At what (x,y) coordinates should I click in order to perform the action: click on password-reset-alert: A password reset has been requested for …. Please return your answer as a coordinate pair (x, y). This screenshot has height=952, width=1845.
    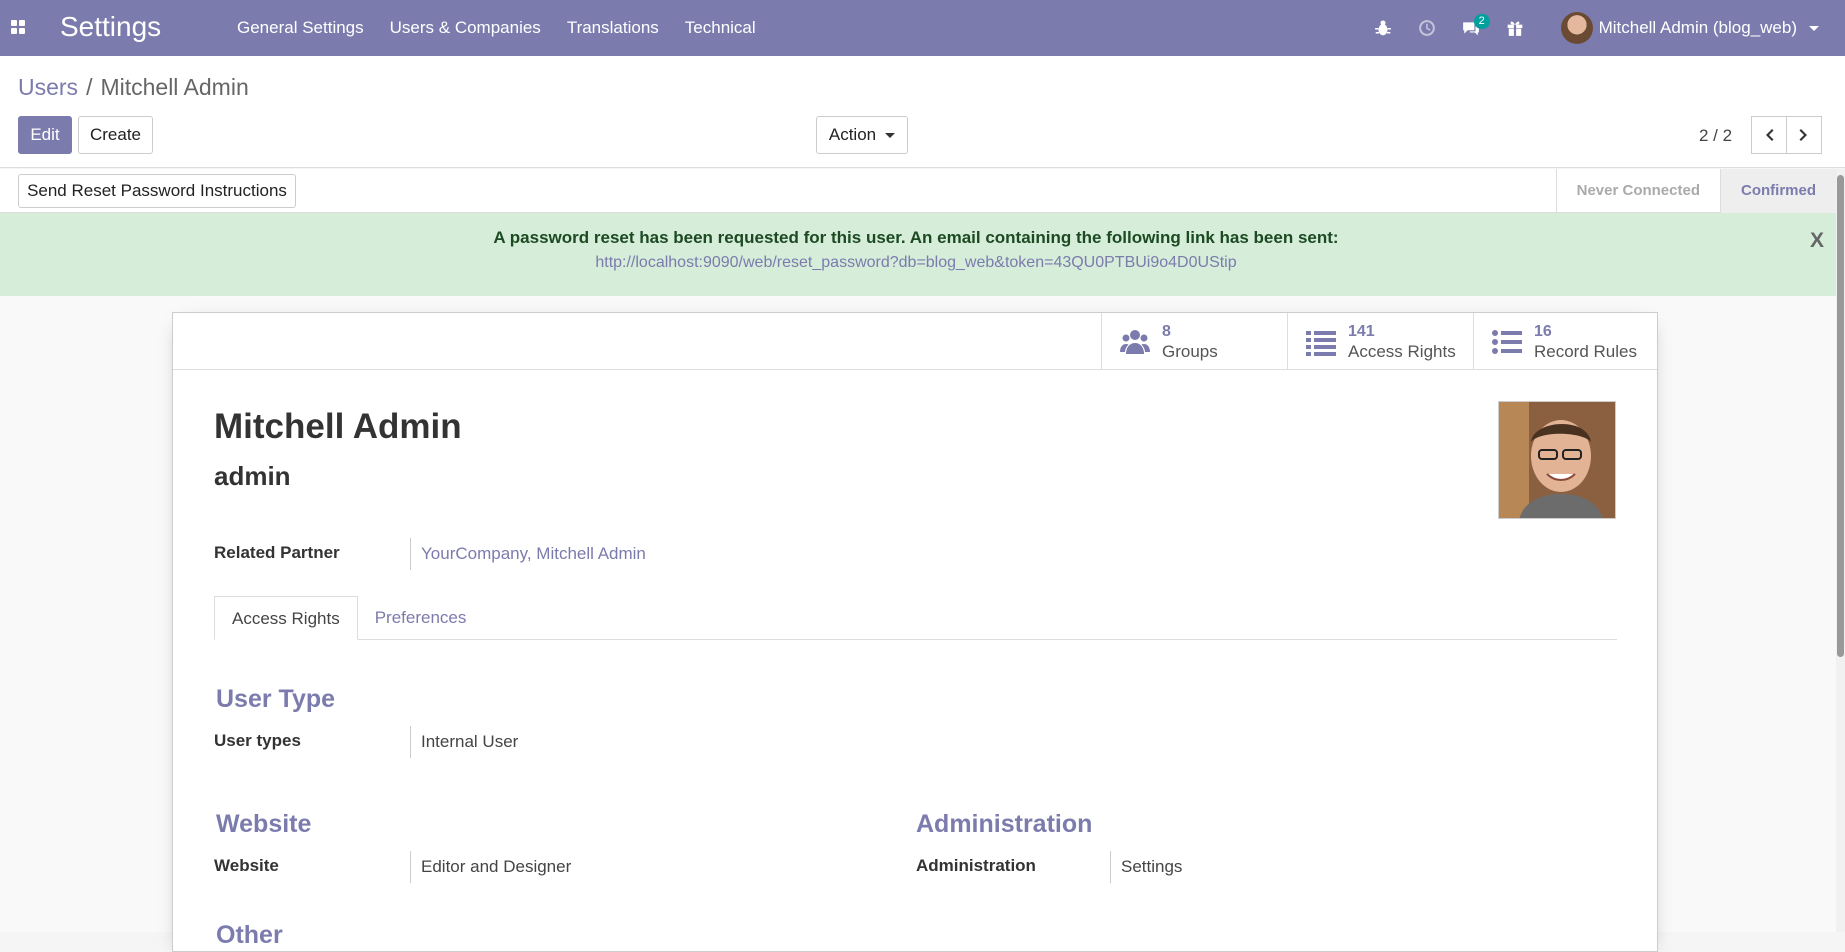
    Looking at the image, I should click on (918, 254).